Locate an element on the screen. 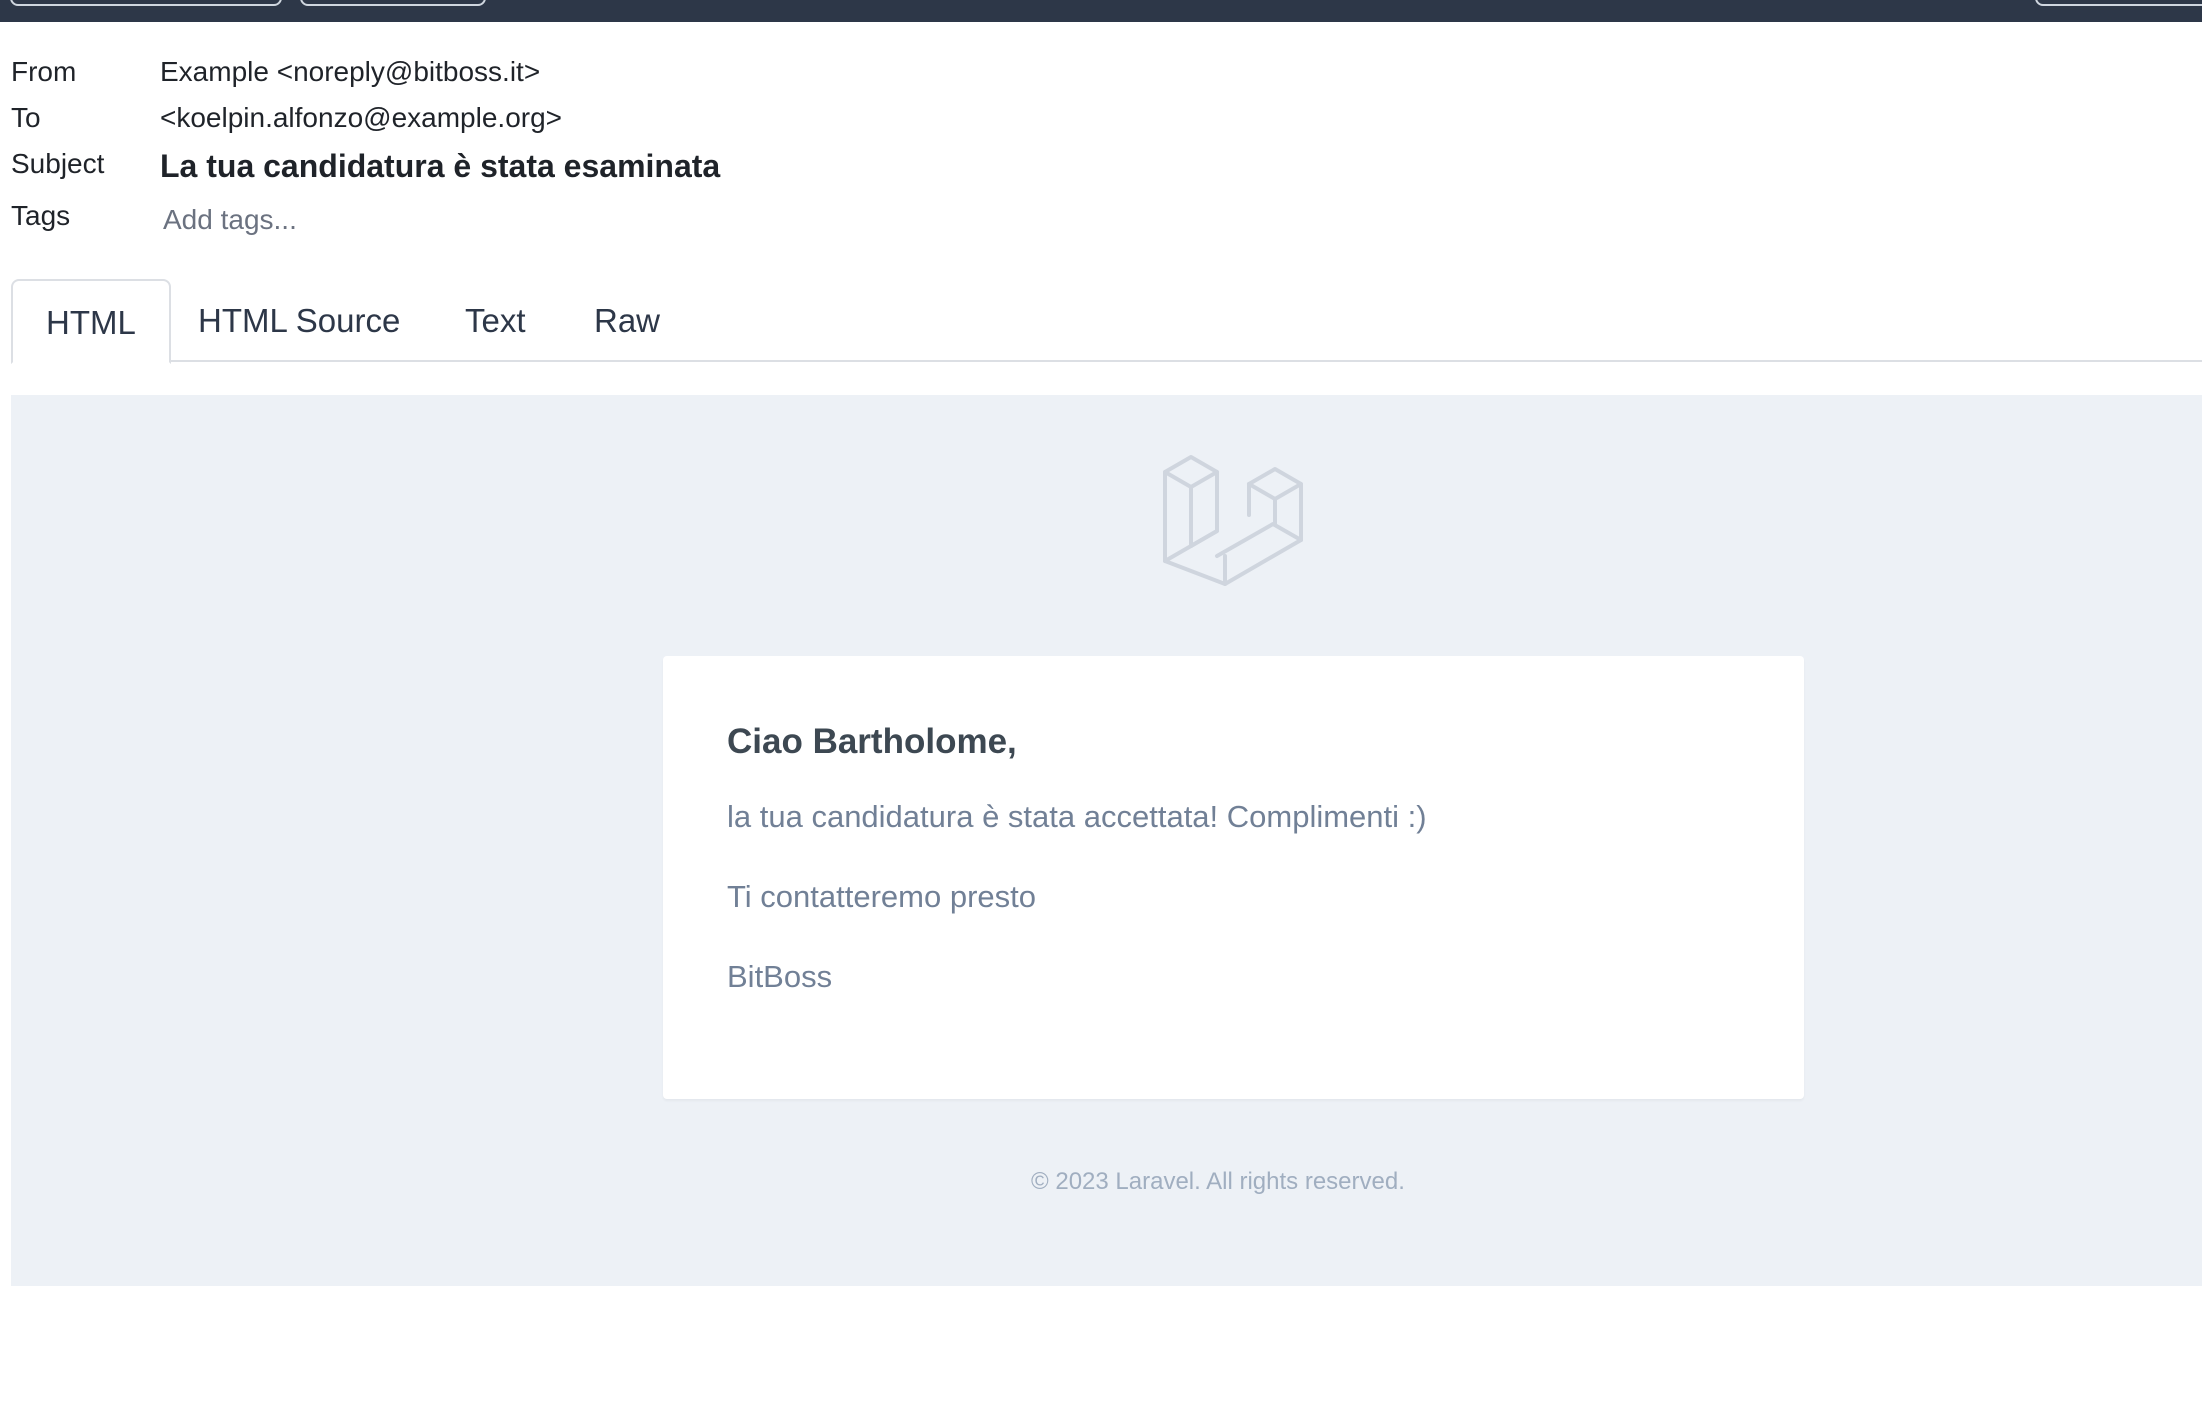 The image size is (2202, 1414). subject-label: Subject is located at coordinates (58, 163).